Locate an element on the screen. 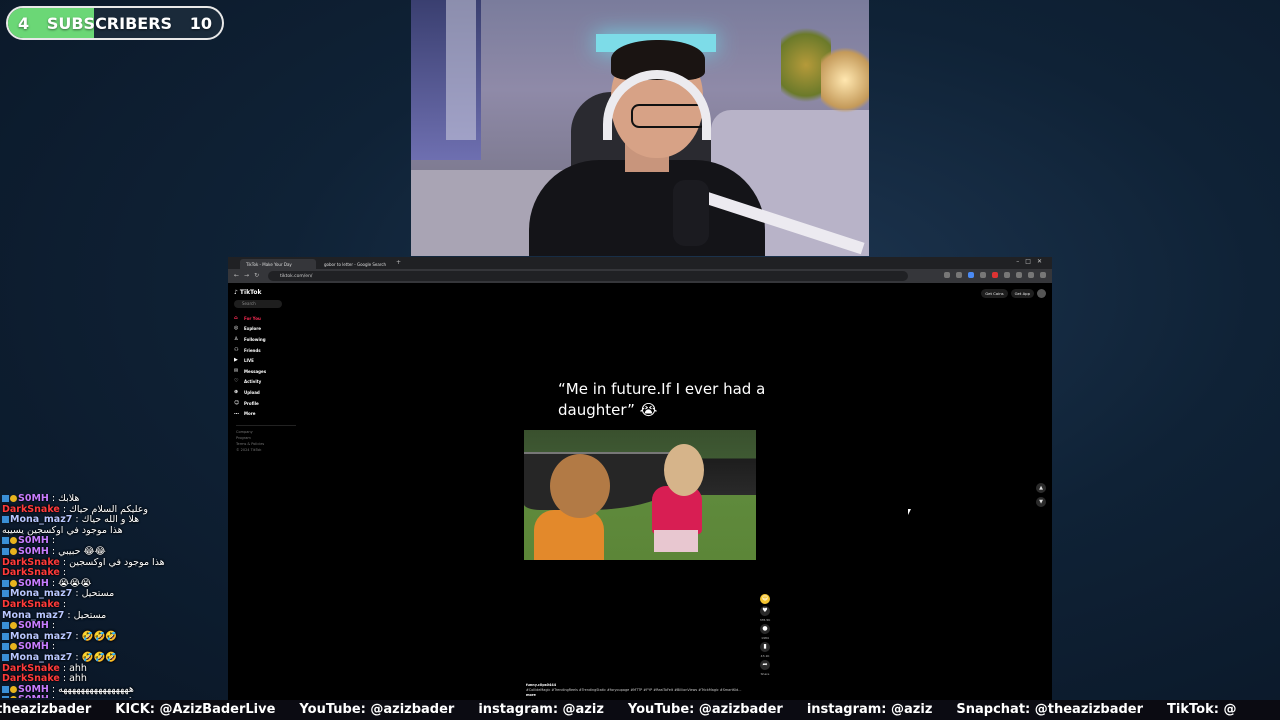 The height and width of the screenshot is (720, 1280). close-icon: ✕ is located at coordinates (1042, 261).